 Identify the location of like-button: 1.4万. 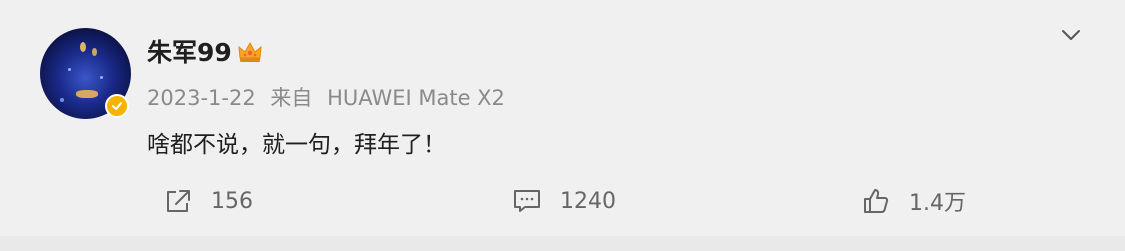
(913, 201).